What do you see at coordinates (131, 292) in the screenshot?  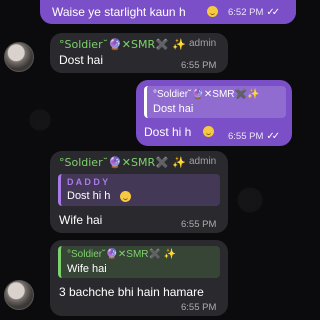 I see `message-text: 3 bachche bhi hain hamare` at bounding box center [131, 292].